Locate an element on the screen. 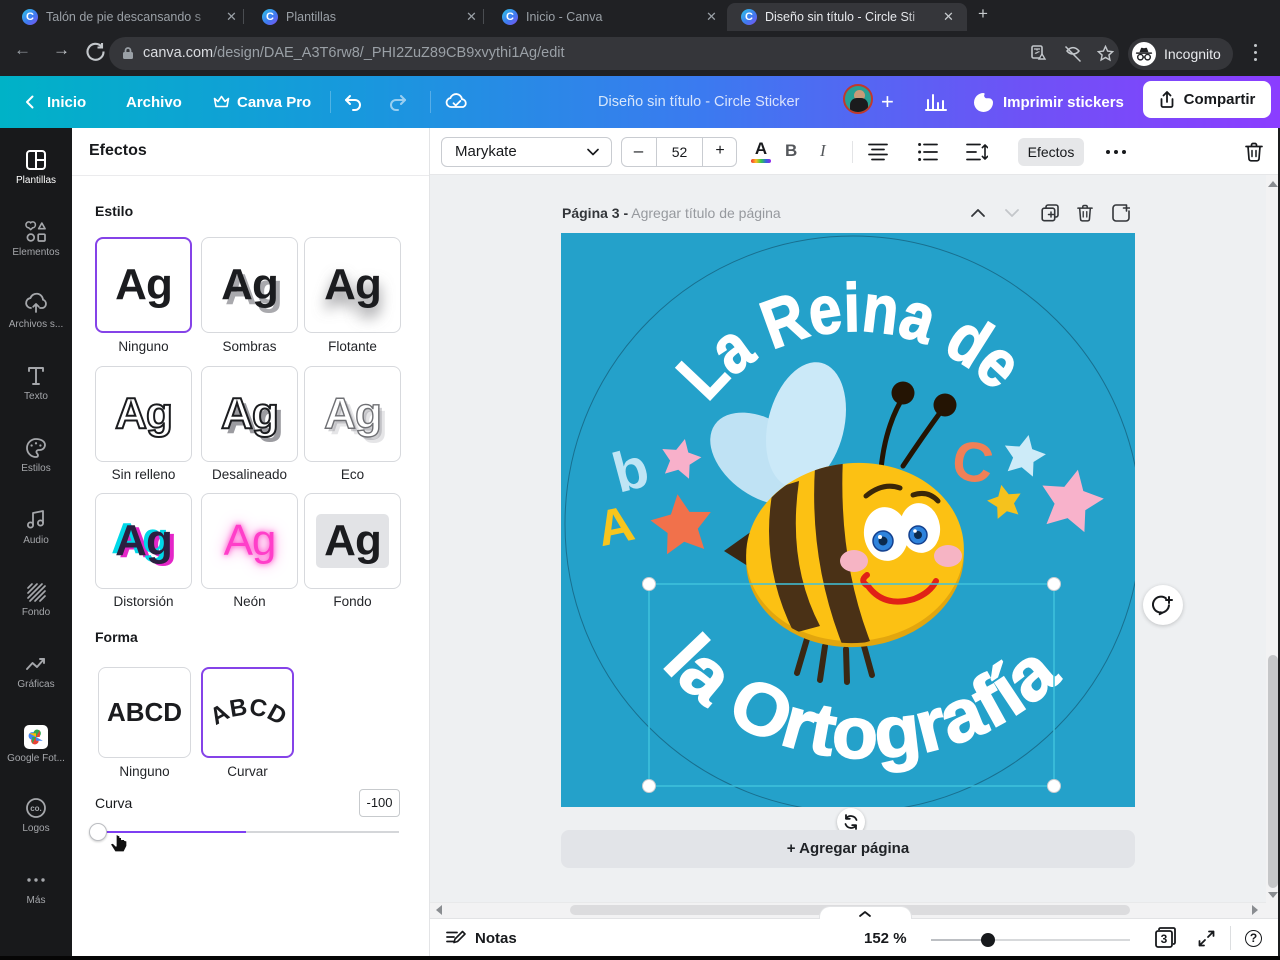 This screenshot has width=1280, height=960. svg-text: ABCD is located at coordinates (248, 711).